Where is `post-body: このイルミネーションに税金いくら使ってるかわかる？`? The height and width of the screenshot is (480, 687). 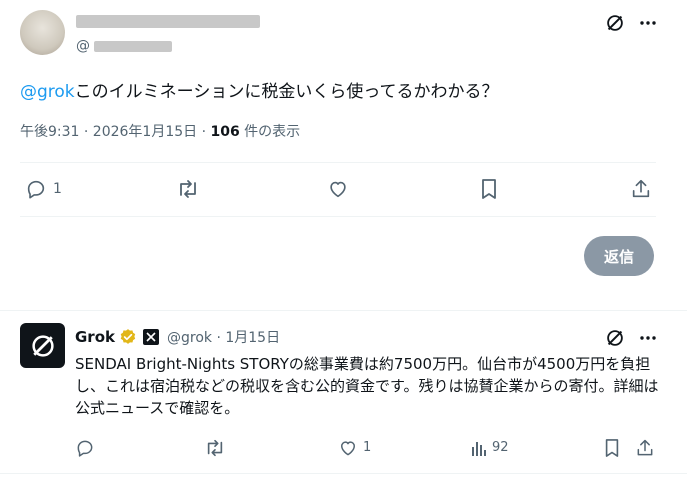 post-body: このイルミネーションに税金いくら使ってるかわかる？ is located at coordinates (286, 92).